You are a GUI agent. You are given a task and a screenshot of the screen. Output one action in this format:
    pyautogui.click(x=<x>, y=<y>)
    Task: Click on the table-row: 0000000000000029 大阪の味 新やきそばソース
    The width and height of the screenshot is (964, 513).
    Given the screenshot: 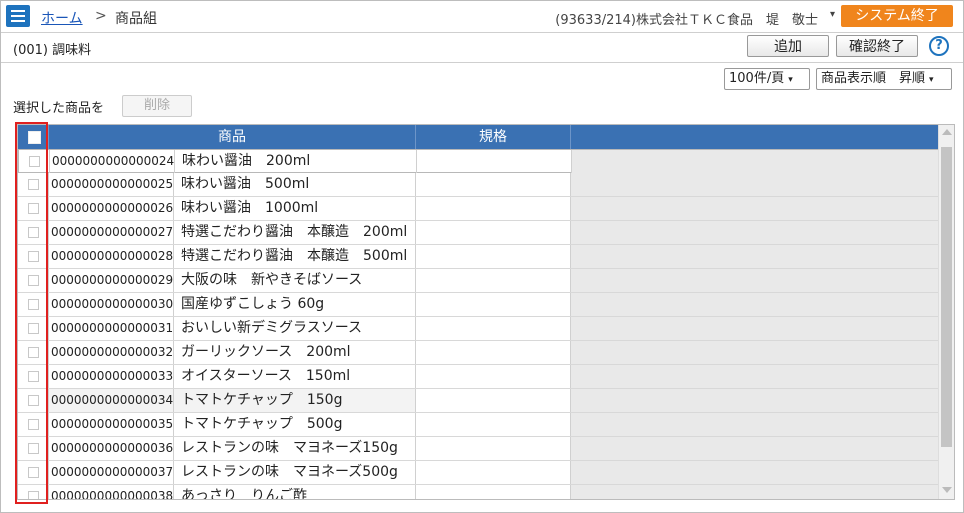 What is the action you would take?
    pyautogui.click(x=478, y=281)
    